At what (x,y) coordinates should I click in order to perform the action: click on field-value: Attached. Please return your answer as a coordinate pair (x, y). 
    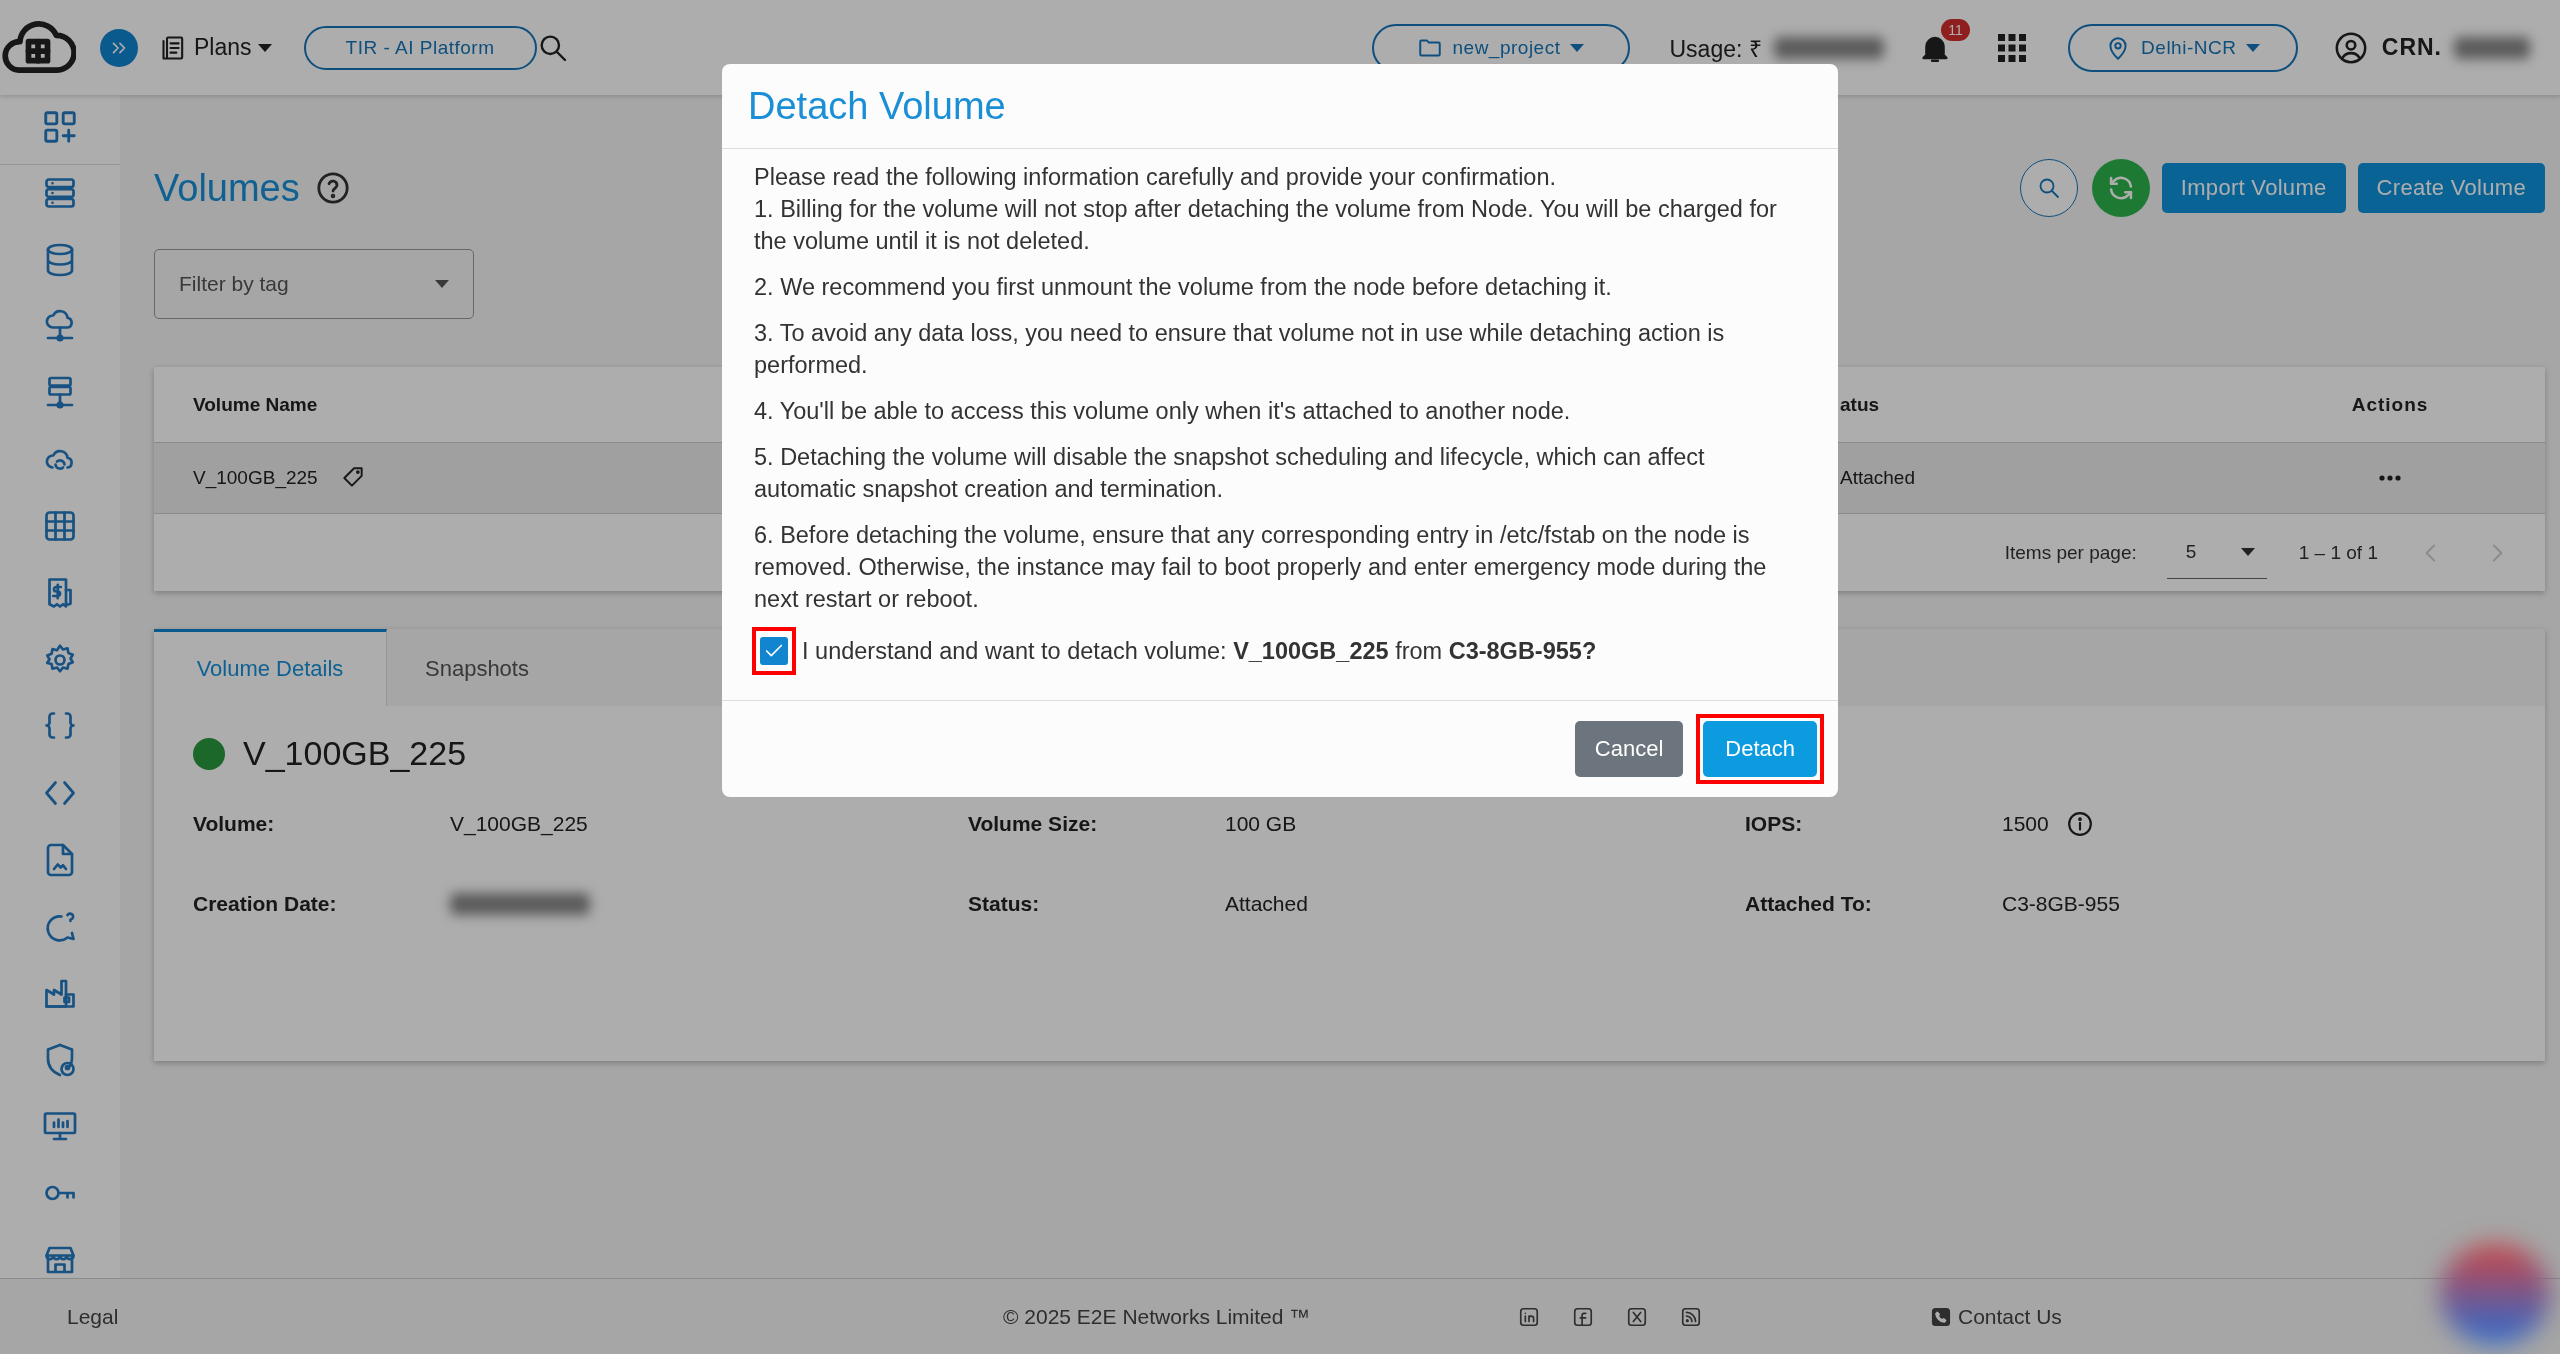
    Looking at the image, I should click on (1266, 904).